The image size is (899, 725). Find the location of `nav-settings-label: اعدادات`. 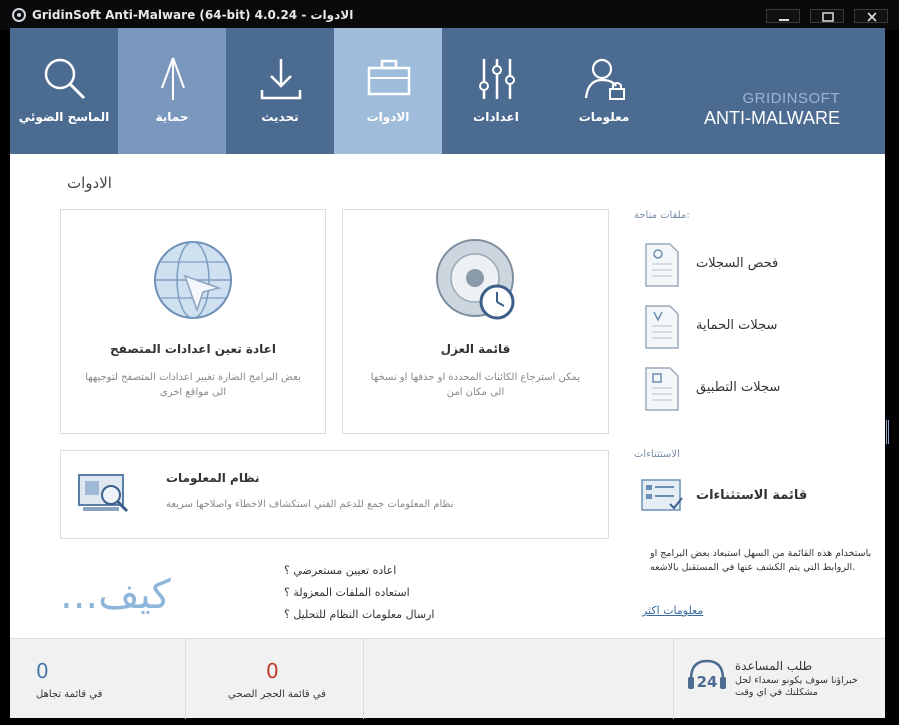

nav-settings-label: اعدادات is located at coordinates (496, 117).